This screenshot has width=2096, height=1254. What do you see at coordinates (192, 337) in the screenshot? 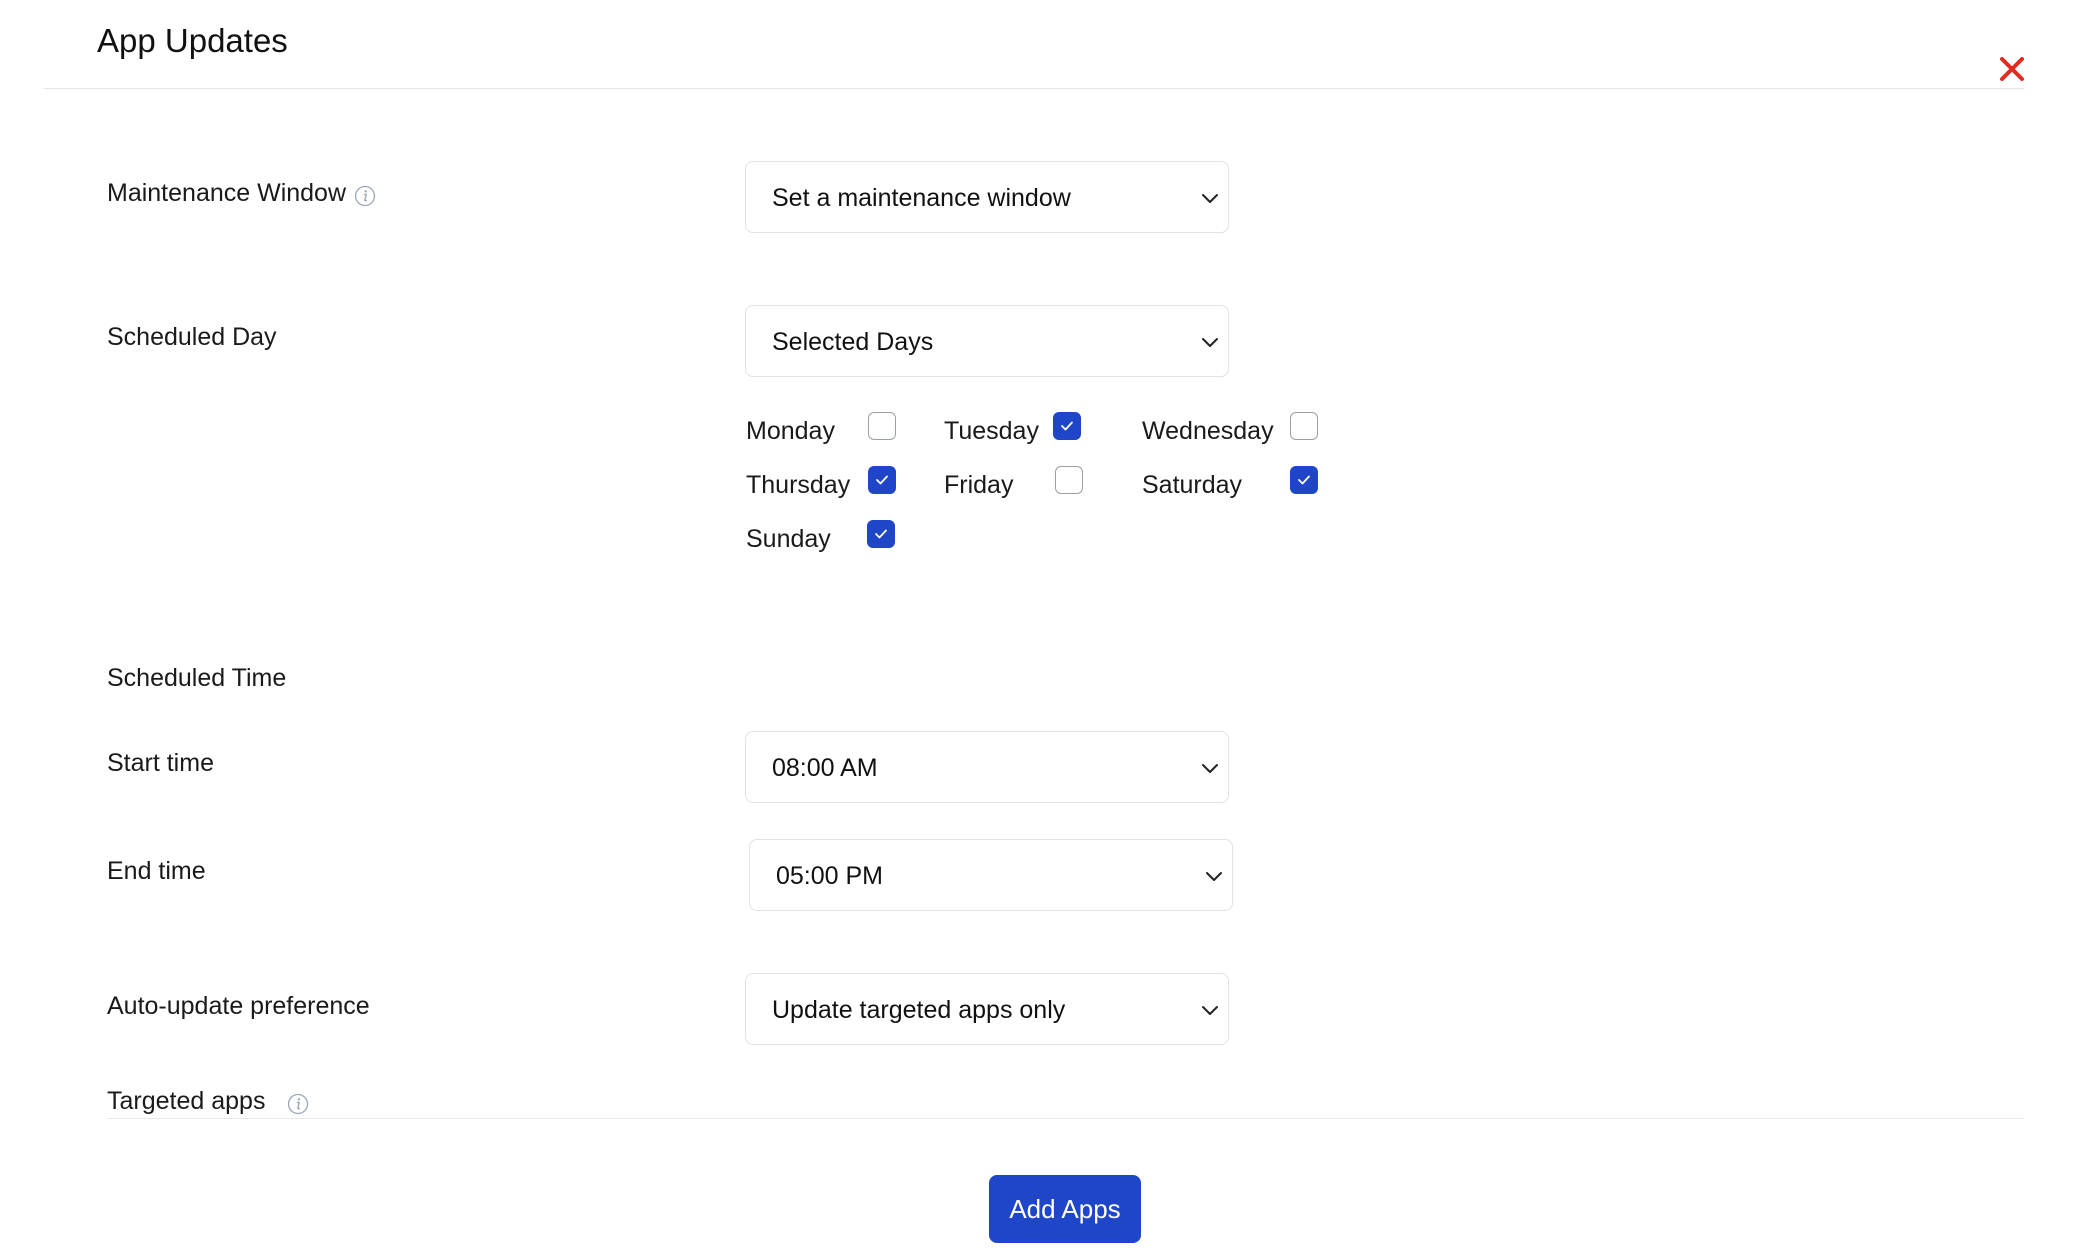
I see `scheduled-day-label: Scheduled Day` at bounding box center [192, 337].